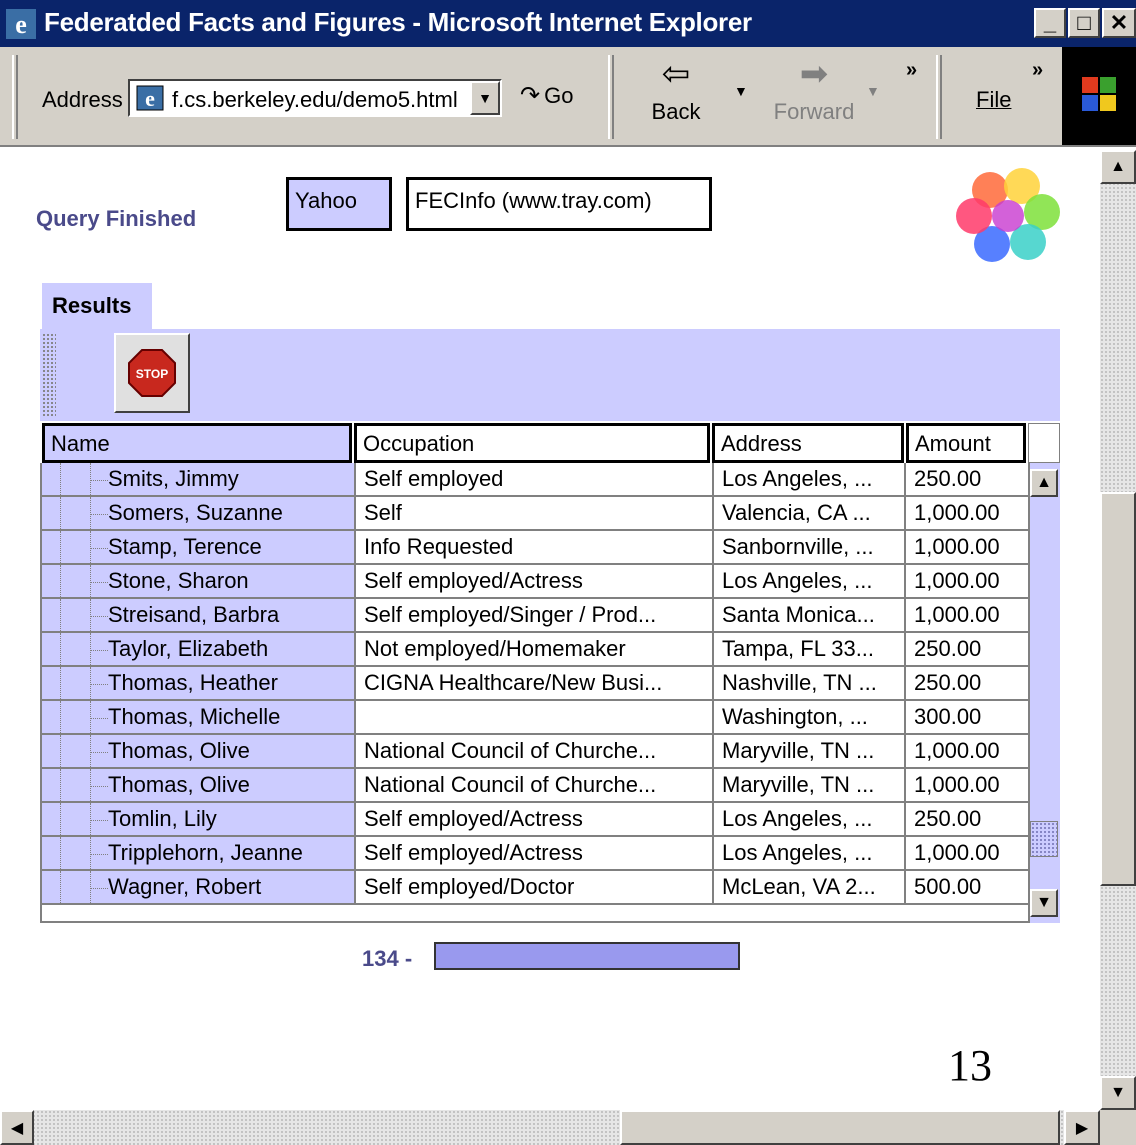  Describe the element at coordinates (1050, 23) in the screenshot. I see `minimize-button: _` at that location.